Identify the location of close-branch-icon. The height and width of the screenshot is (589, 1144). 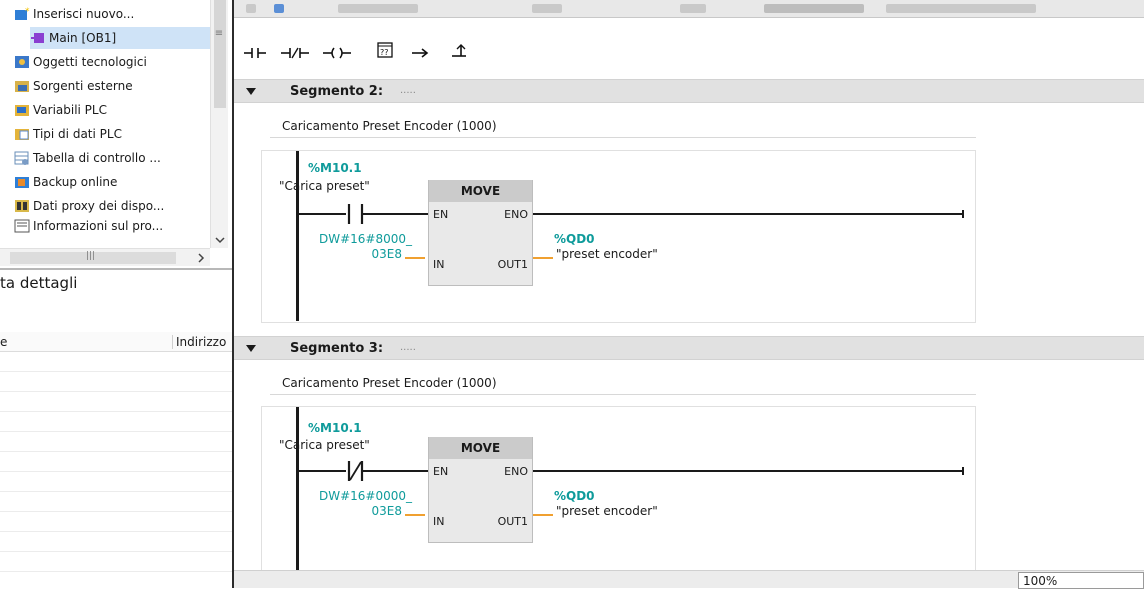
(459, 50).